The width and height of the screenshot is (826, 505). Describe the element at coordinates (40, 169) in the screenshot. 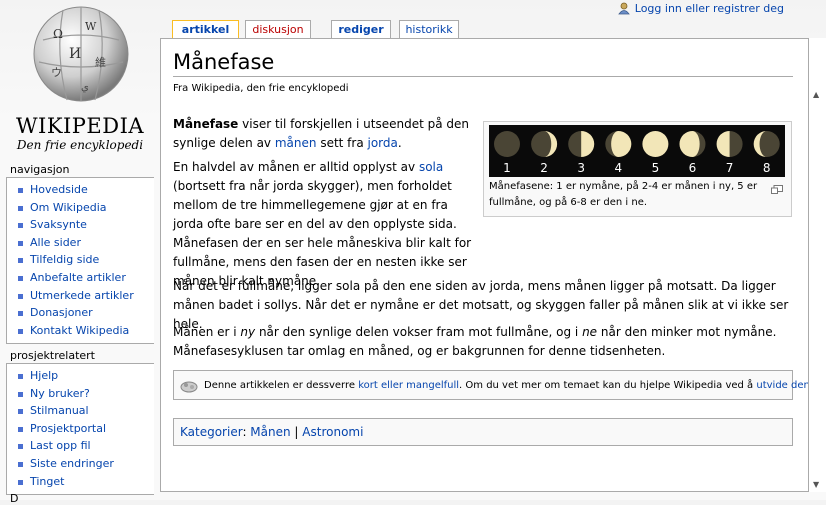

I see `navigation-heading: navigasjon` at that location.